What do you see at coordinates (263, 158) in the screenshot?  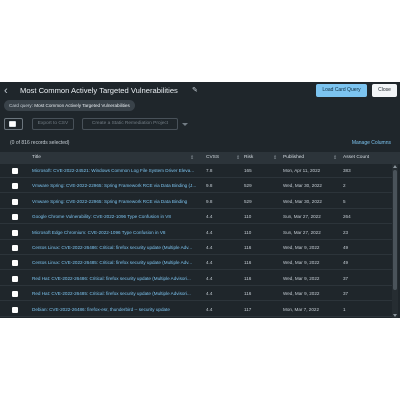 I see `column-header-risk: Risk ⇕` at bounding box center [263, 158].